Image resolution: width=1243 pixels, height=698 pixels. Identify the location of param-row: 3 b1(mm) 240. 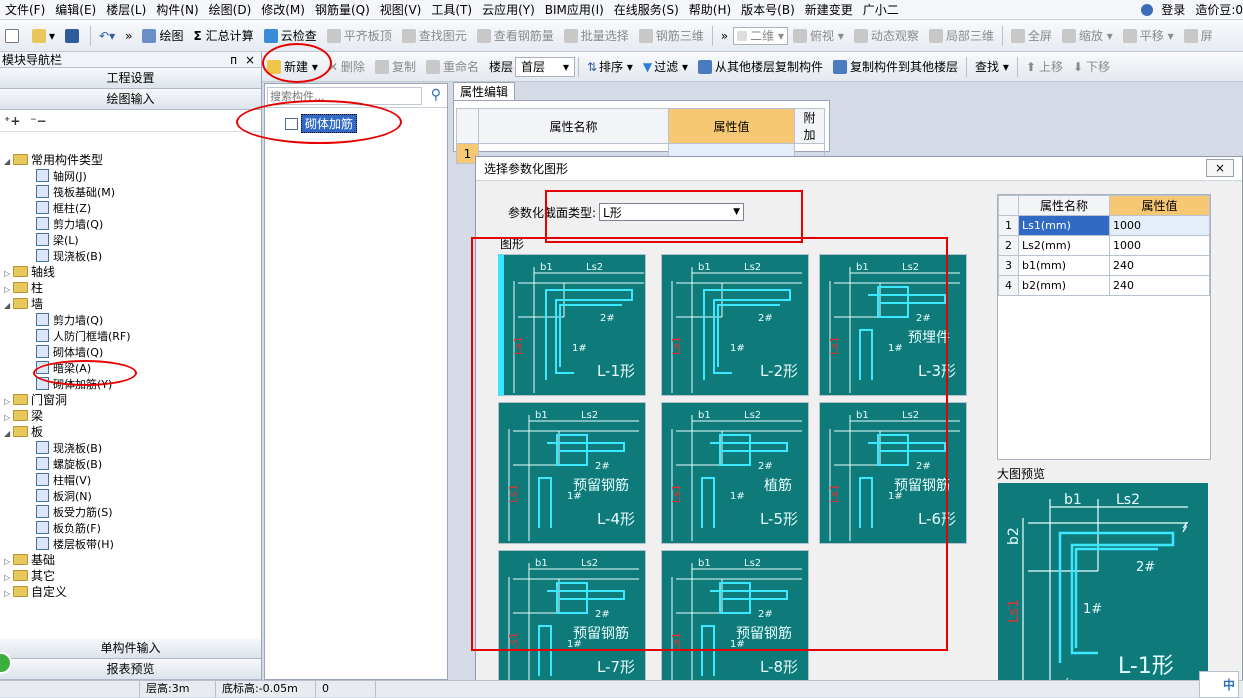
(1104, 265).